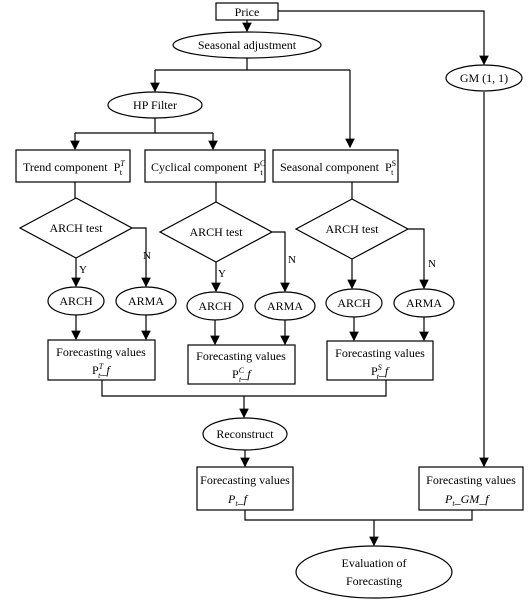  What do you see at coordinates (374, 563) in the screenshot?
I see `svg-text: Evaluation of` at bounding box center [374, 563].